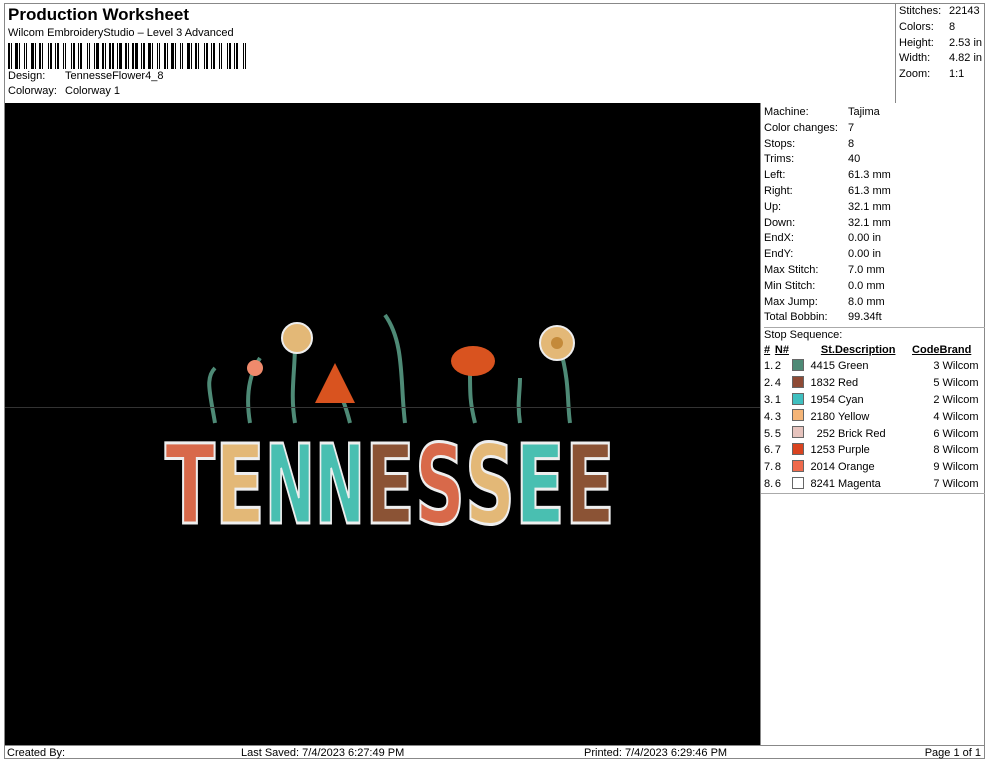 This screenshot has height=762, width=990. I want to click on color-code: 8, so click(936, 450).